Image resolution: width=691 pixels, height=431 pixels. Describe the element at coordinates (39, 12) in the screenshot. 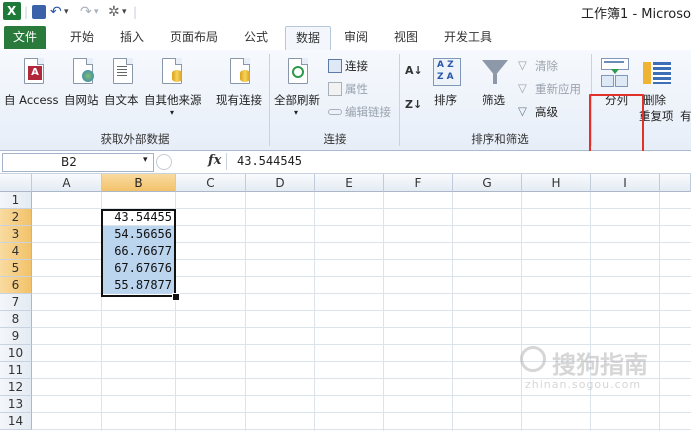

I see `save-icon` at that location.